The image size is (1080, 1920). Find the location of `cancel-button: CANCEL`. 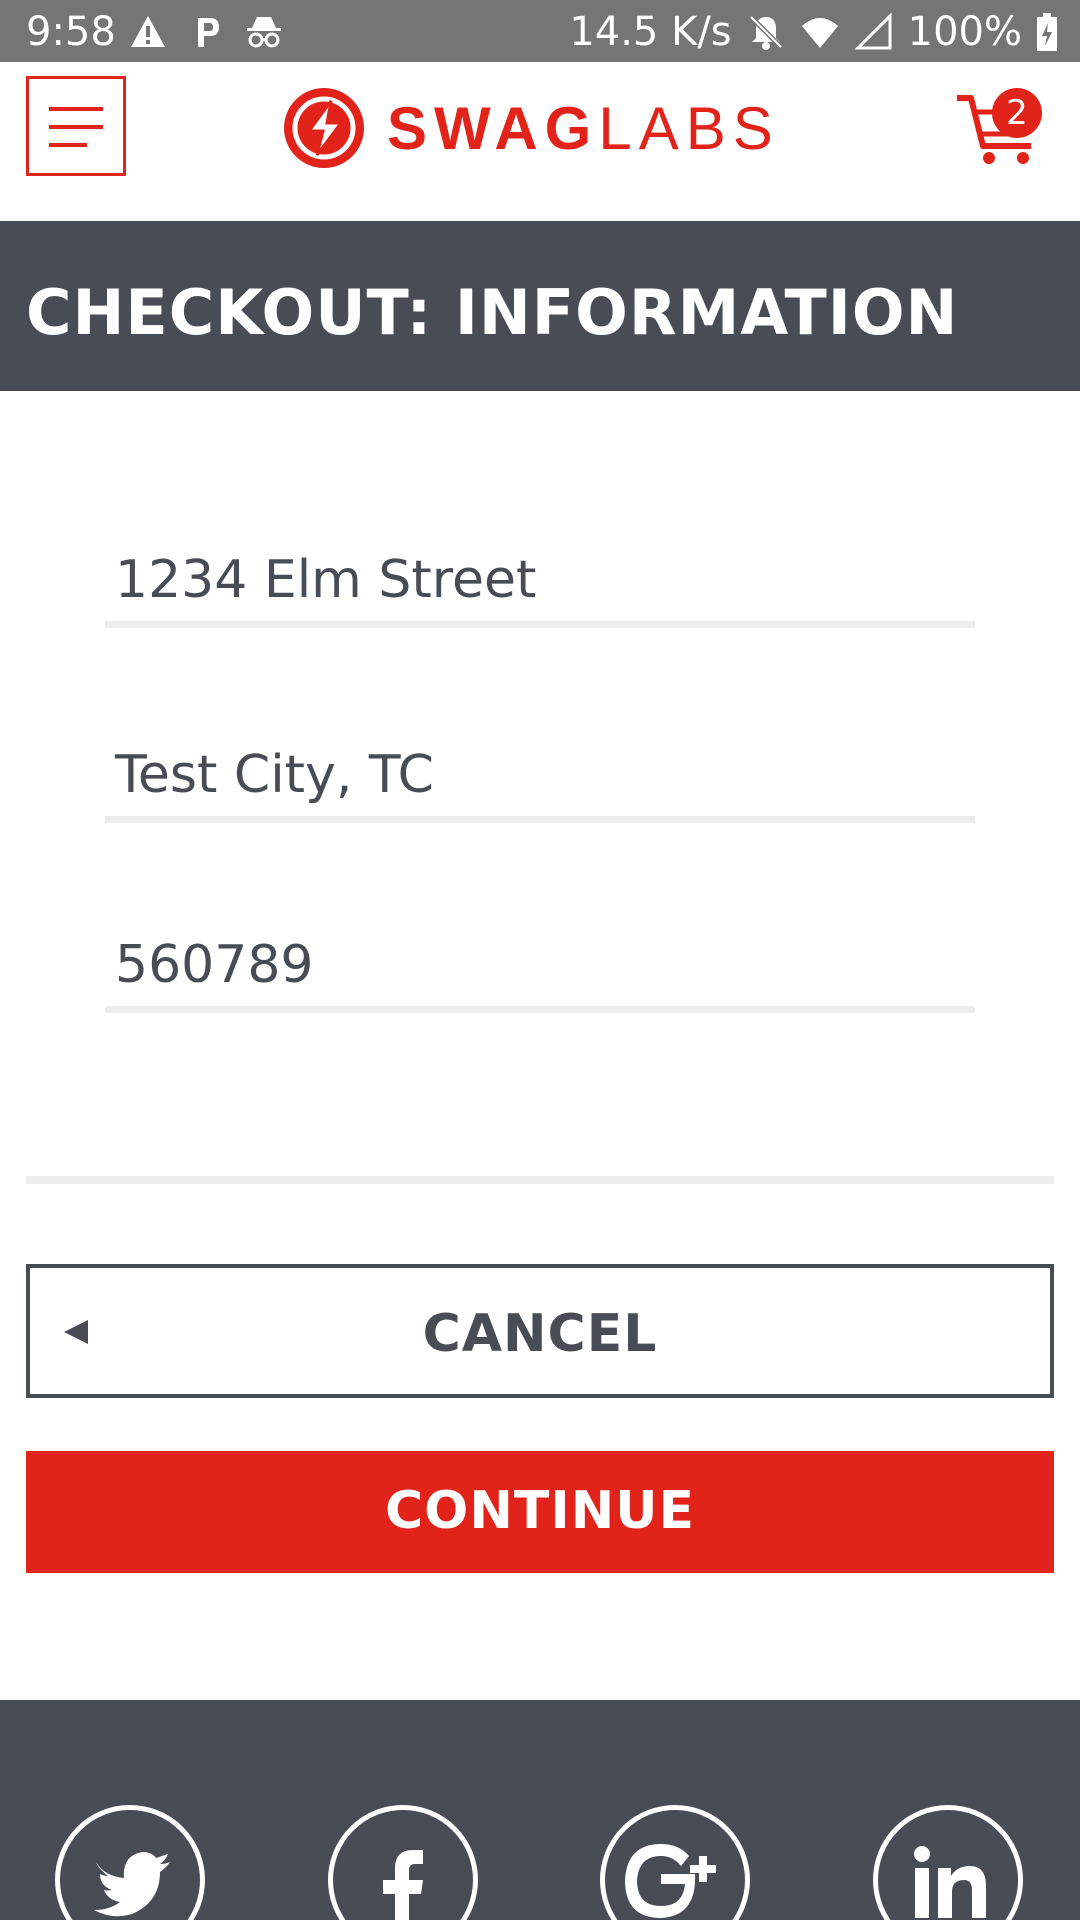

cancel-button: CANCEL is located at coordinates (540, 1331).